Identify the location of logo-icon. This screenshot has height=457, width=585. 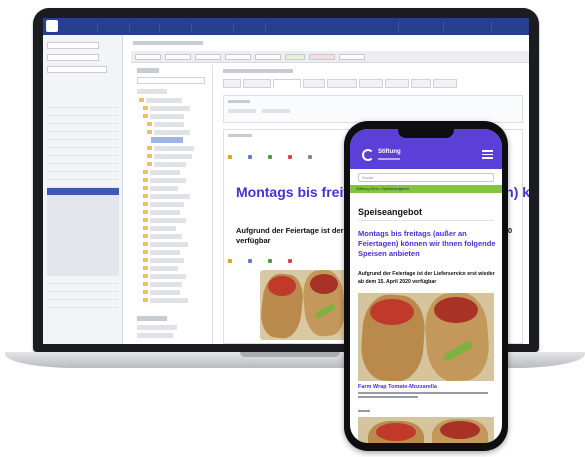
(368, 155).